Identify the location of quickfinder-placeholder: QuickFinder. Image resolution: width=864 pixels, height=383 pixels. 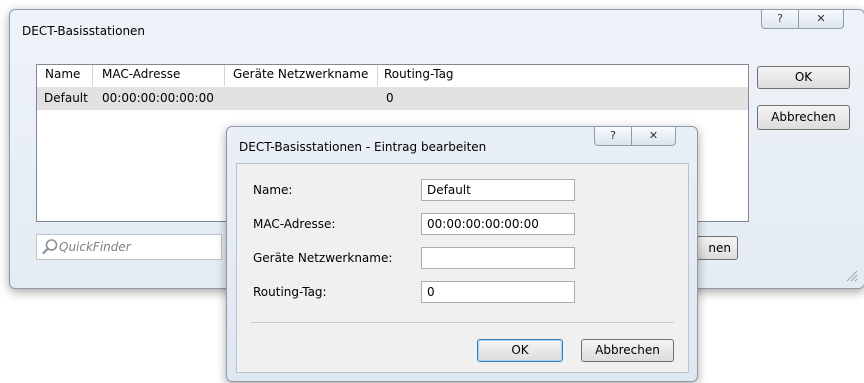
(95, 247).